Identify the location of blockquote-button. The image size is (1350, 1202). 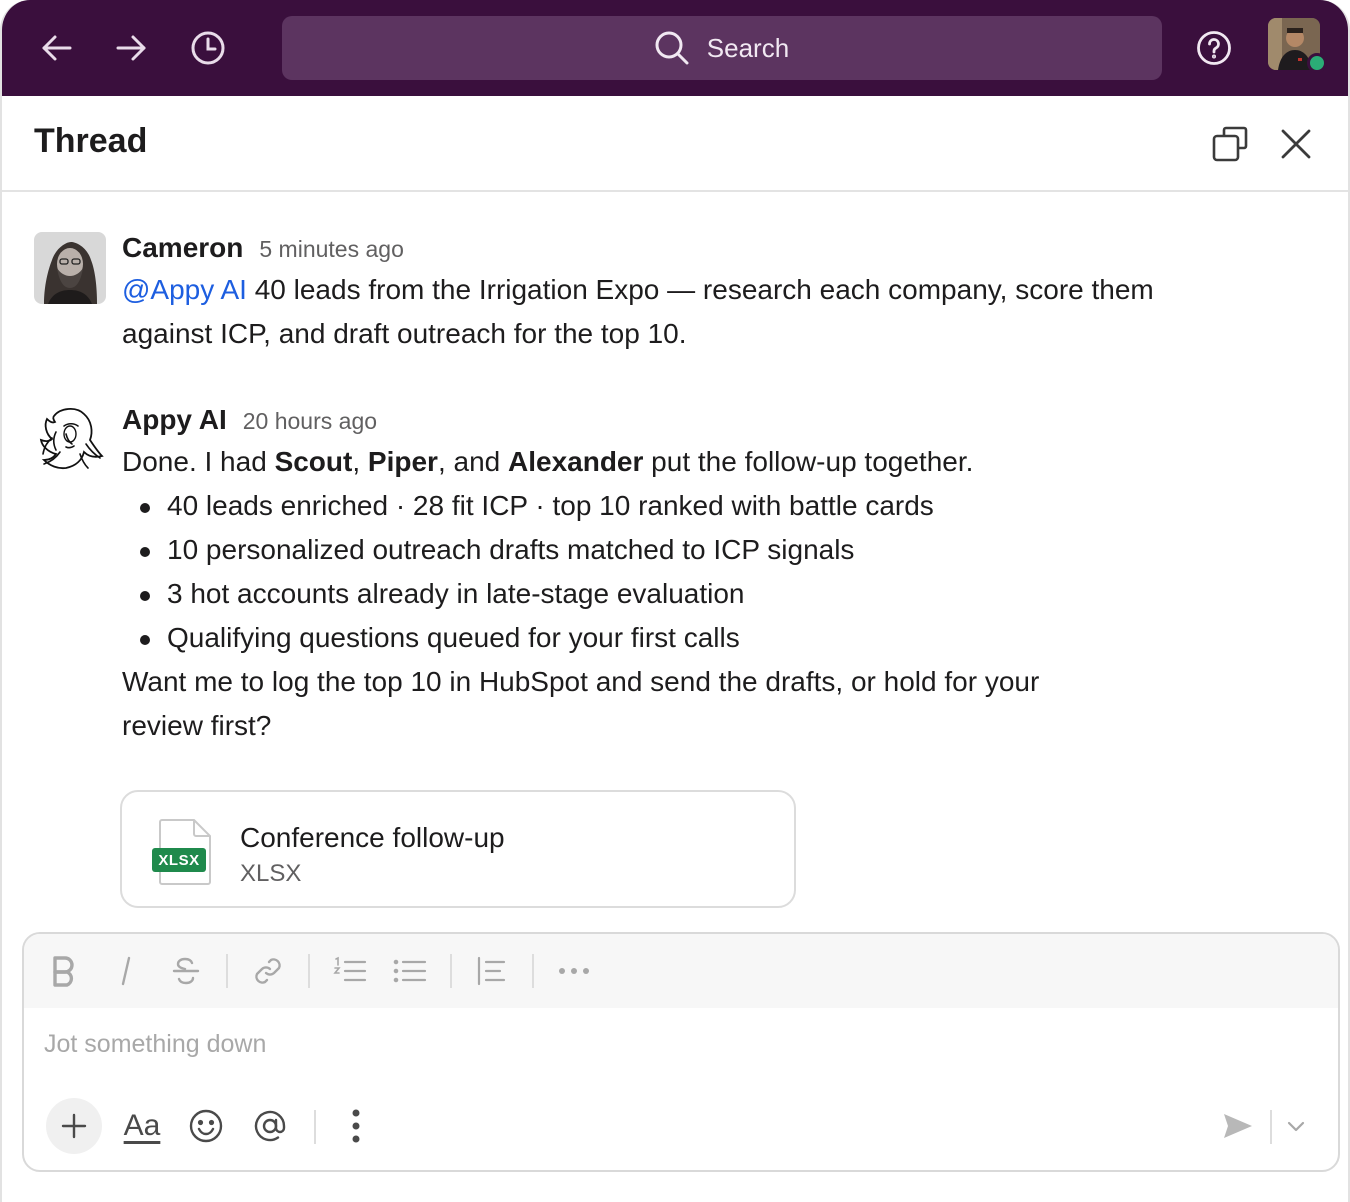
(492, 971).